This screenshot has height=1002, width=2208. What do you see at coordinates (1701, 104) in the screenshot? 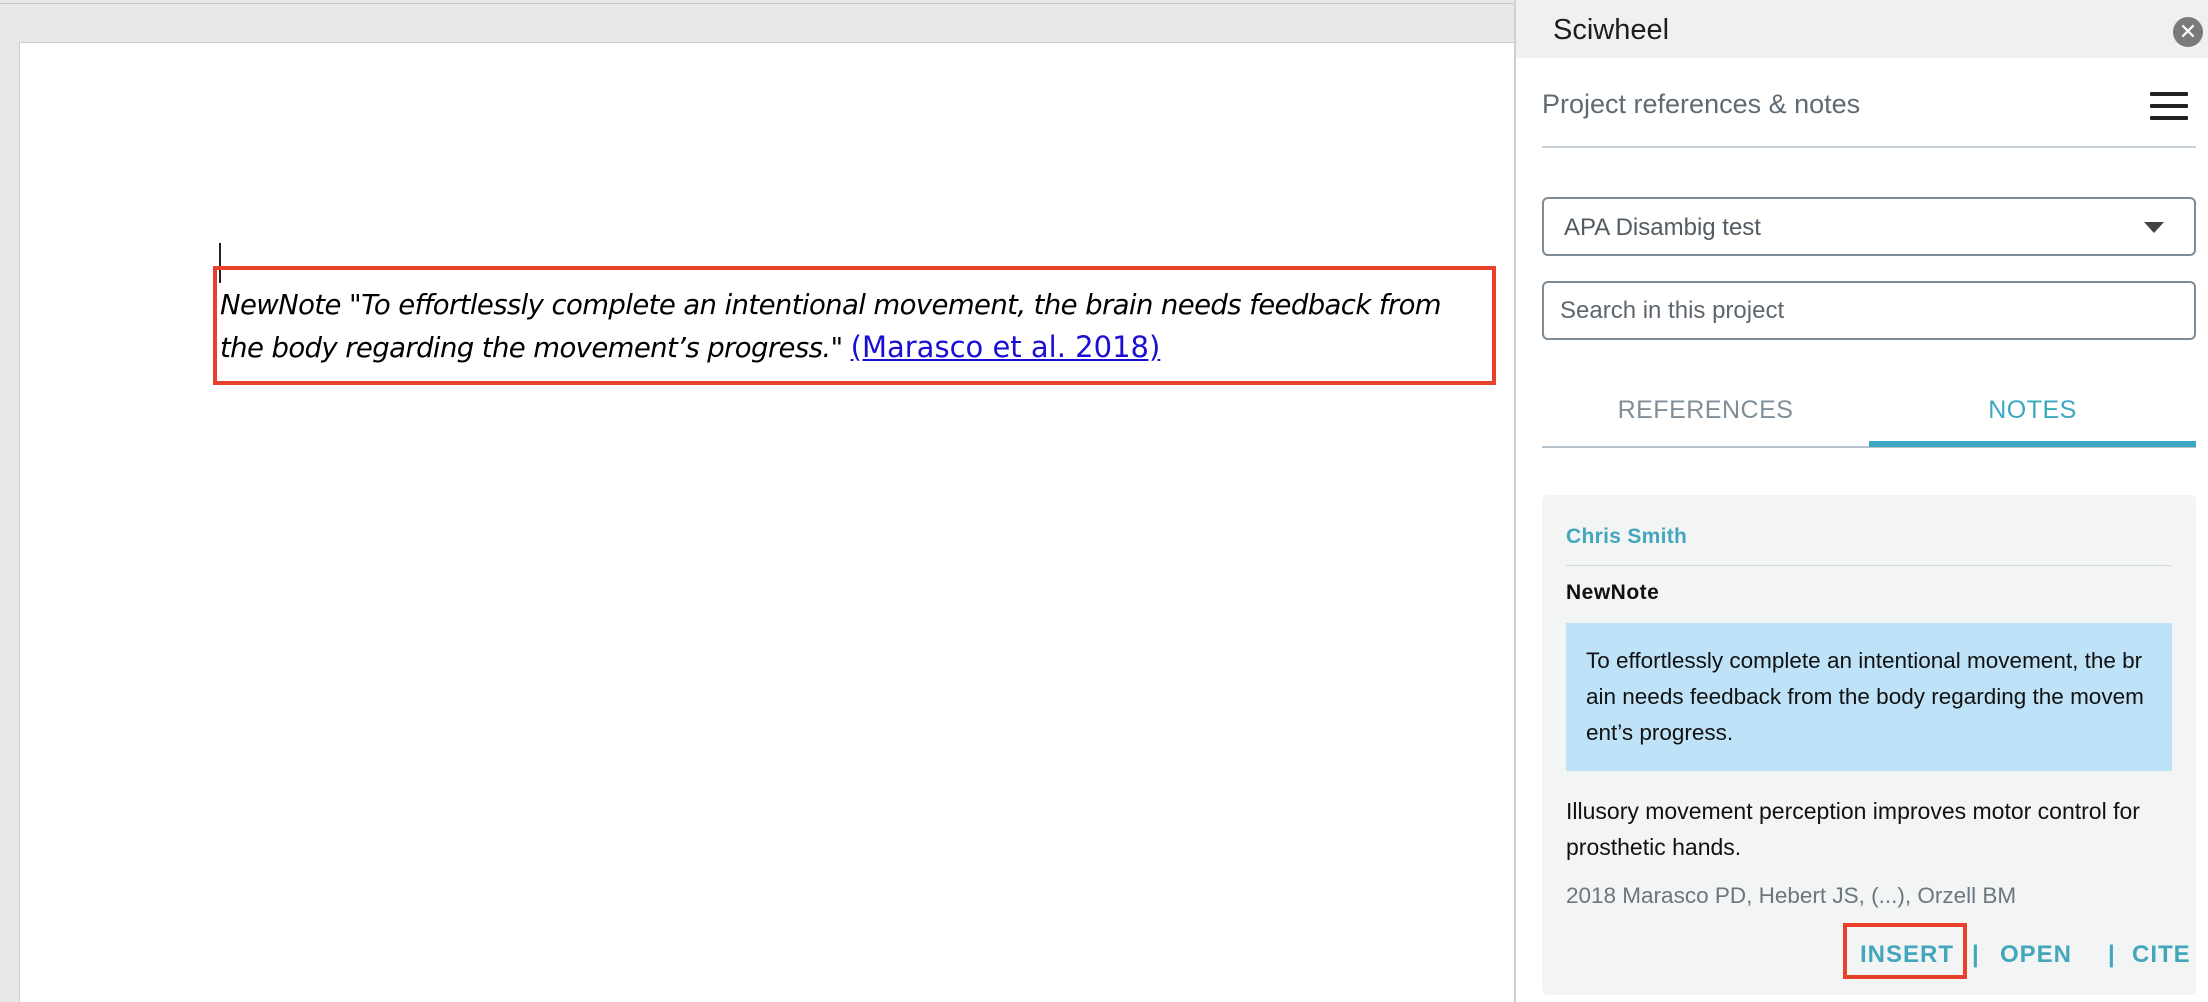
I see `panel-heading: Project references & notes` at bounding box center [1701, 104].